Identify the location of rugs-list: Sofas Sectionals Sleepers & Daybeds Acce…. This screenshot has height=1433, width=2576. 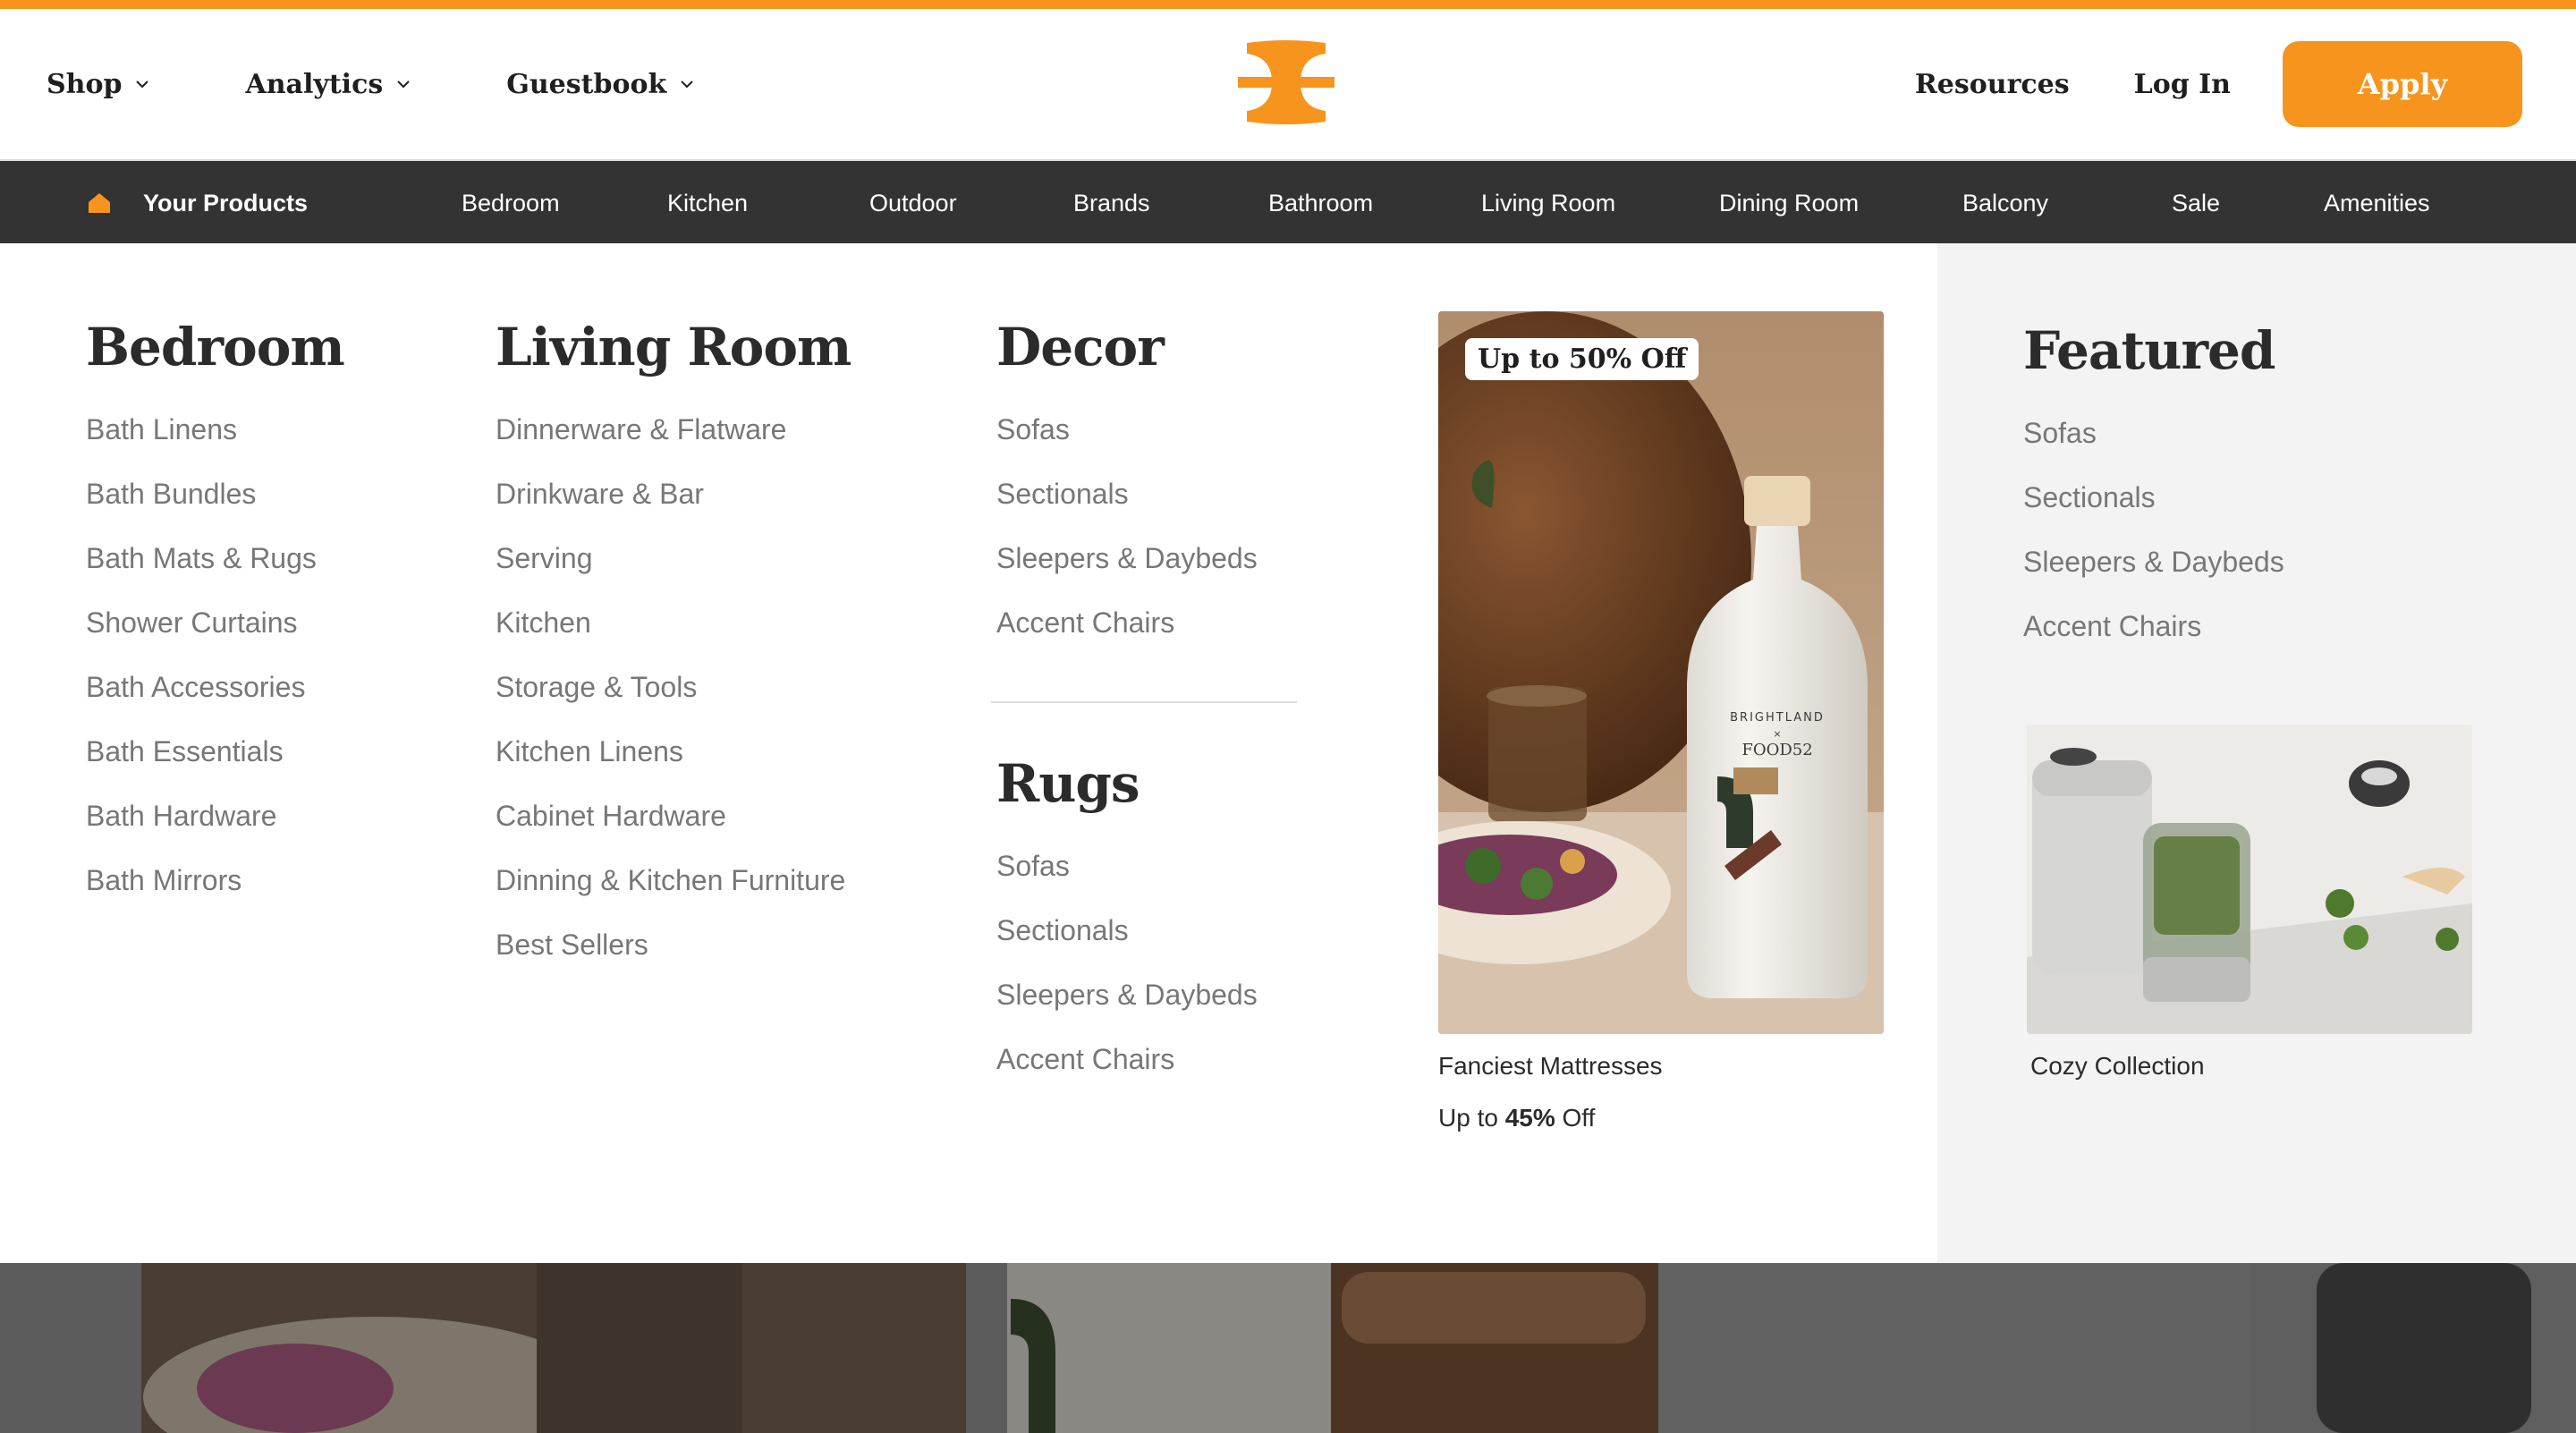
(1127, 977).